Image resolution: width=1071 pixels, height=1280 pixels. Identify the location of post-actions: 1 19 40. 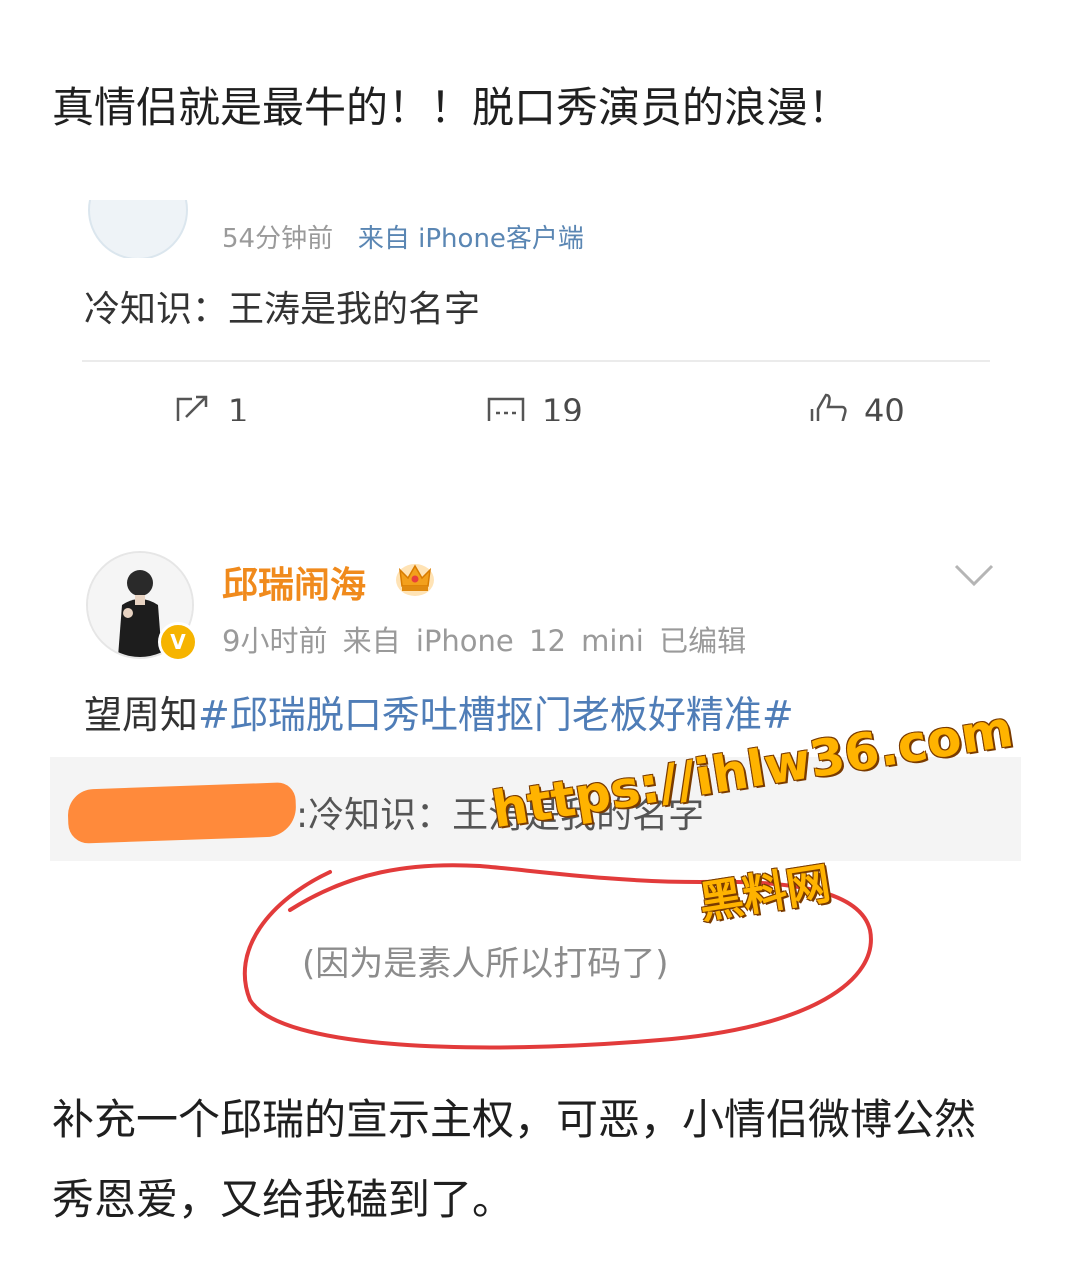
(535, 403).